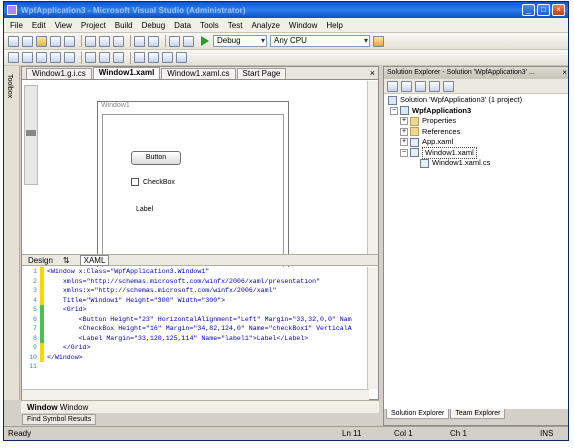 The height and width of the screenshot is (448, 574). I want to click on copy-icon, so click(104, 41).